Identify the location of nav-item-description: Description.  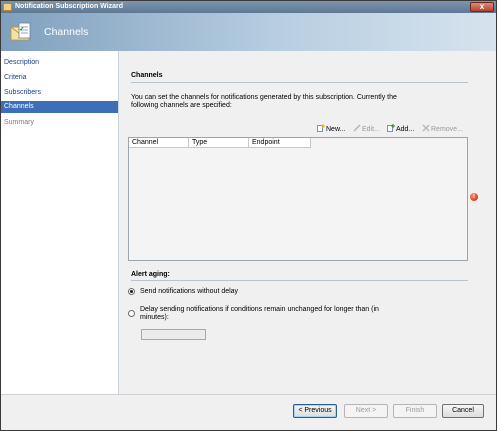
(59, 63).